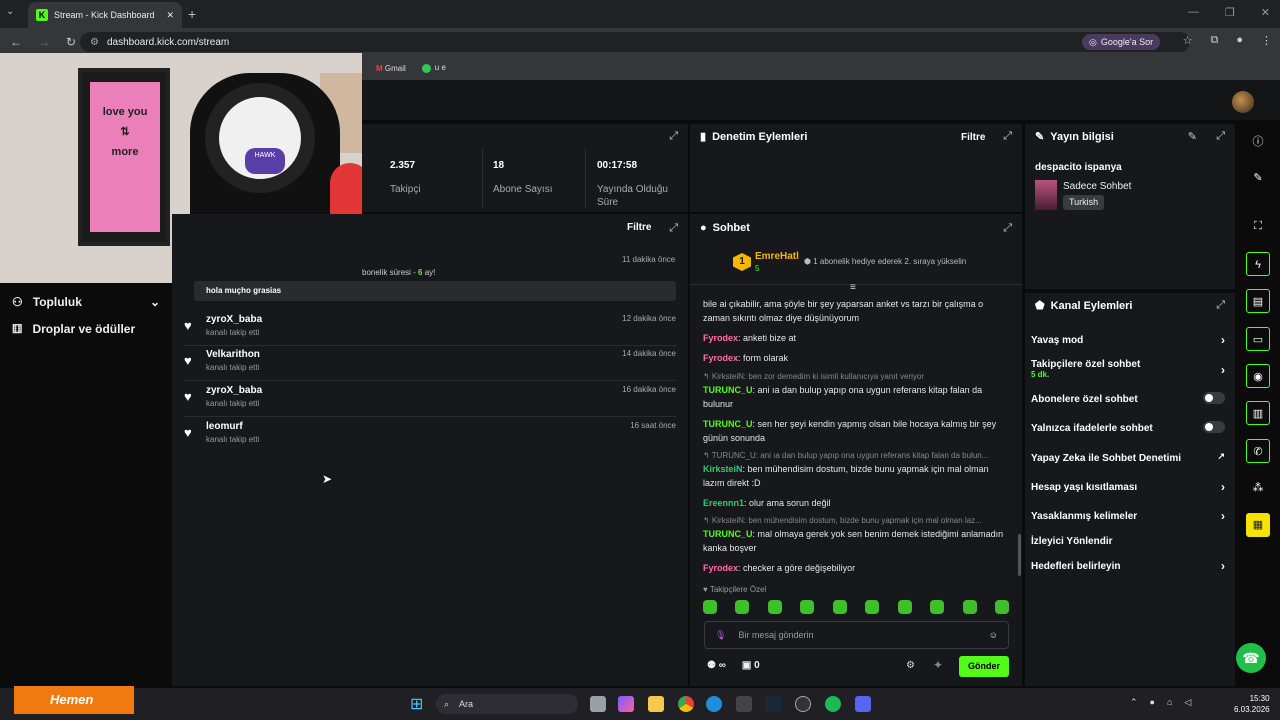  Describe the element at coordinates (1258, 226) in the screenshot. I see `fullscreen-icon: ⛶` at that location.